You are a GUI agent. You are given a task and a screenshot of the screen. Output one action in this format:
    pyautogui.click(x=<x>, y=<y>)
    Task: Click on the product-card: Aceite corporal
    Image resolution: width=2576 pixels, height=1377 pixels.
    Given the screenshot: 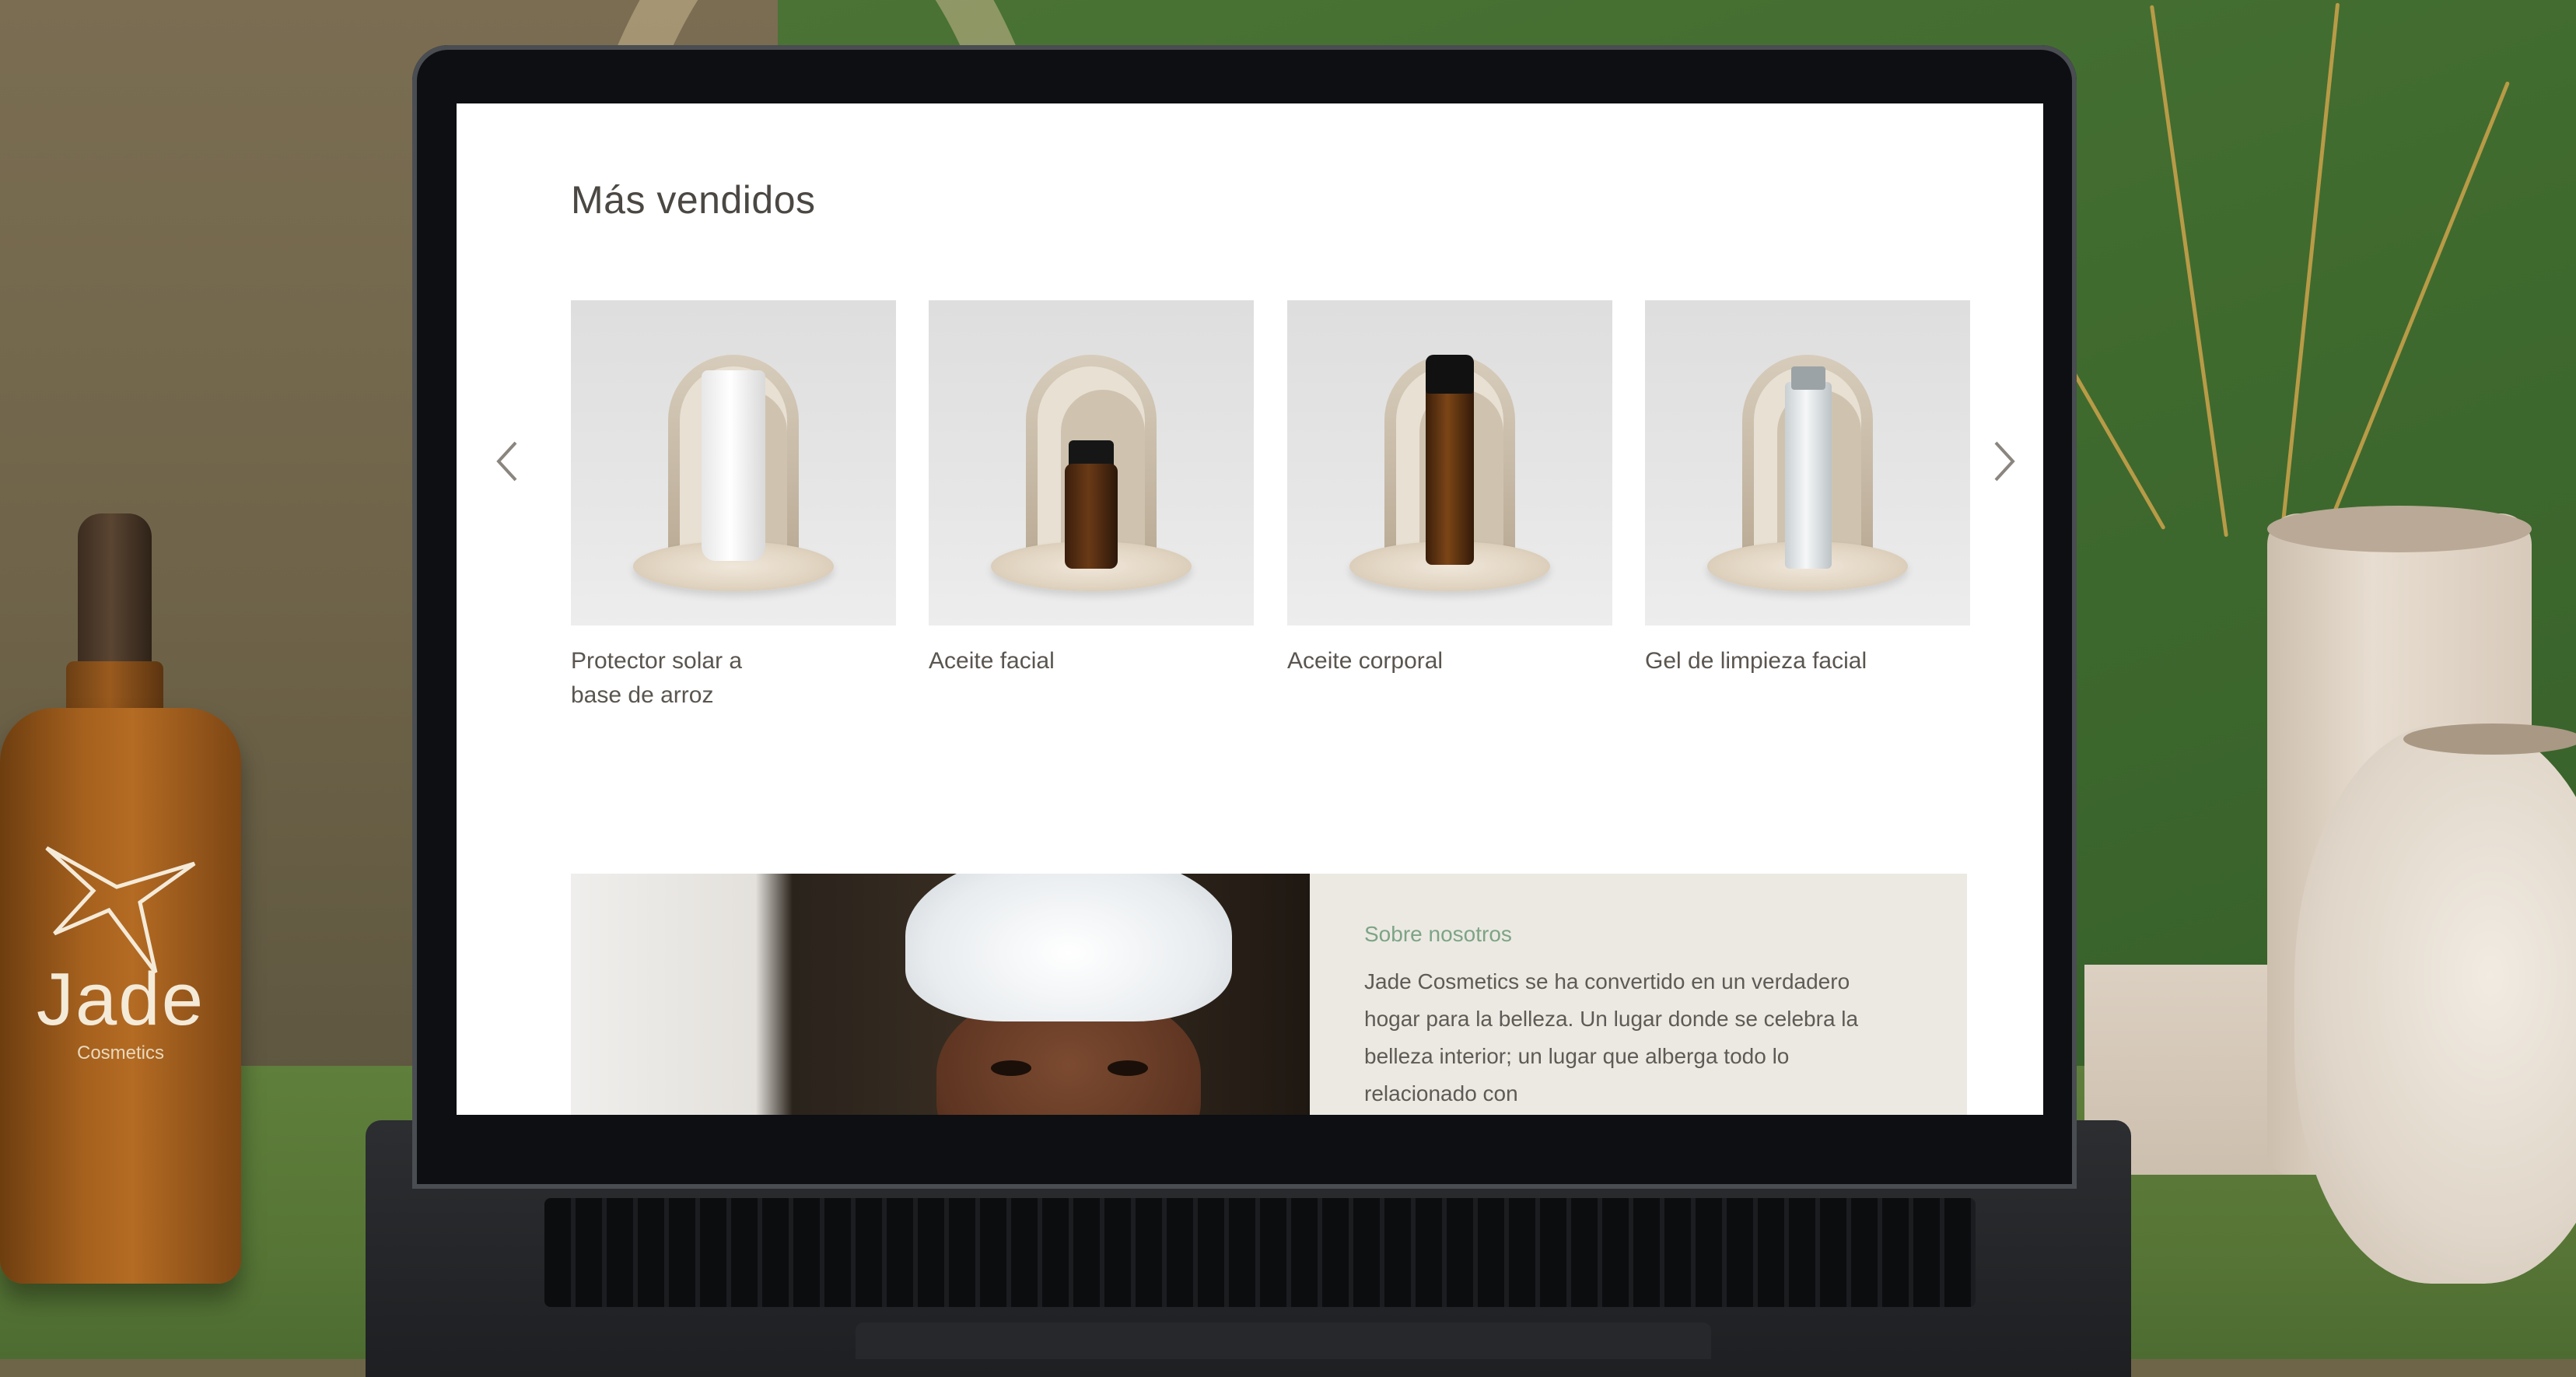 What is the action you would take?
    pyautogui.click(x=1450, y=489)
    